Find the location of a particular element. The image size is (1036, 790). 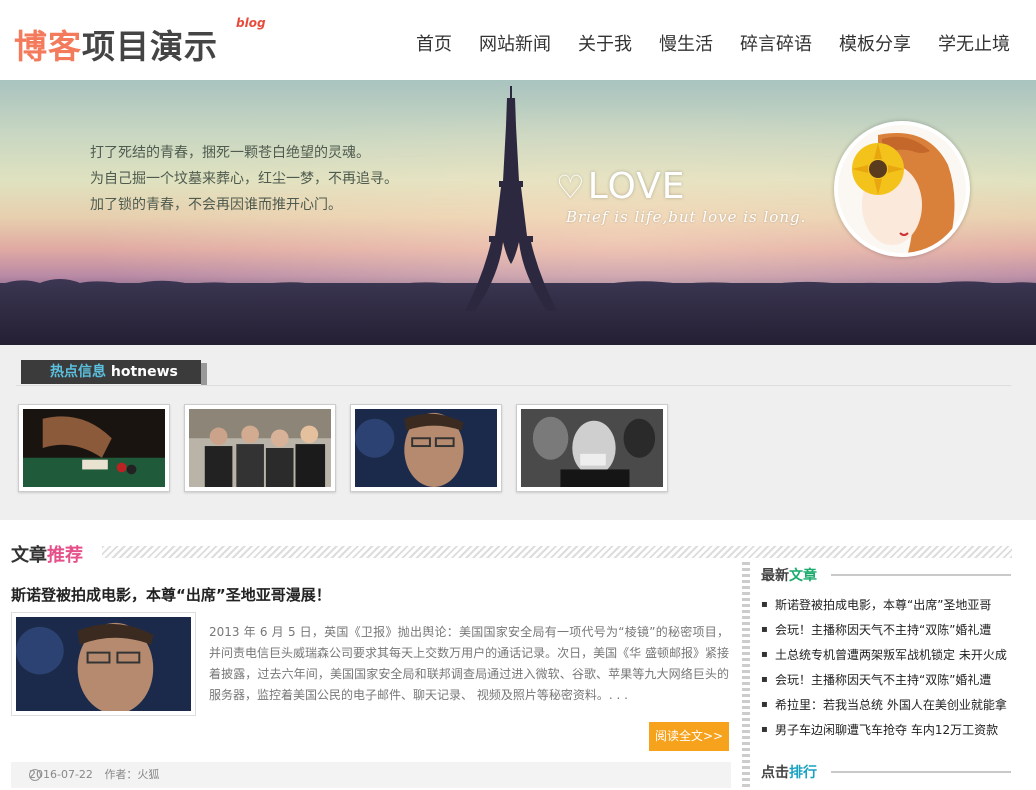

banner-line-2: 为自己掘一个坟墓来葬心，红尘一梦，不再追寻。 is located at coordinates (244, 179).